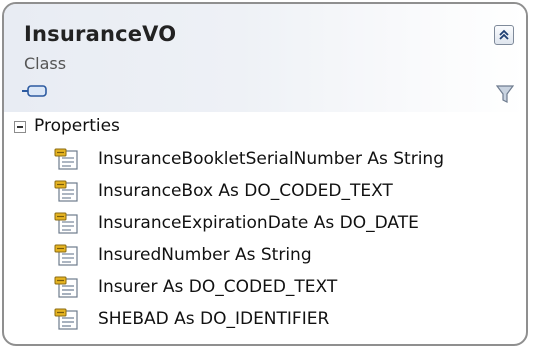  What do you see at coordinates (245, 191) in the screenshot?
I see `property-text: InsuranceBox As DO_CODED_TEXT` at bounding box center [245, 191].